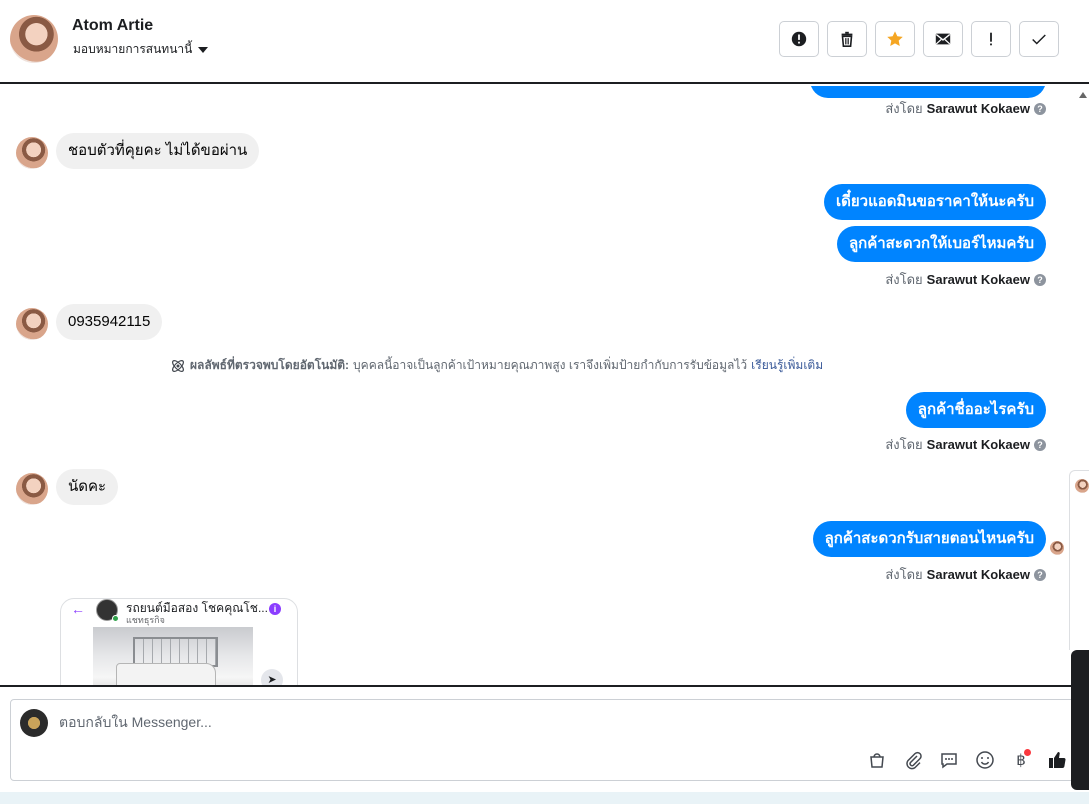 The height and width of the screenshot is (804, 1089). What do you see at coordinates (1021, 760) in the screenshot?
I see `payment-button: ฿` at bounding box center [1021, 760].